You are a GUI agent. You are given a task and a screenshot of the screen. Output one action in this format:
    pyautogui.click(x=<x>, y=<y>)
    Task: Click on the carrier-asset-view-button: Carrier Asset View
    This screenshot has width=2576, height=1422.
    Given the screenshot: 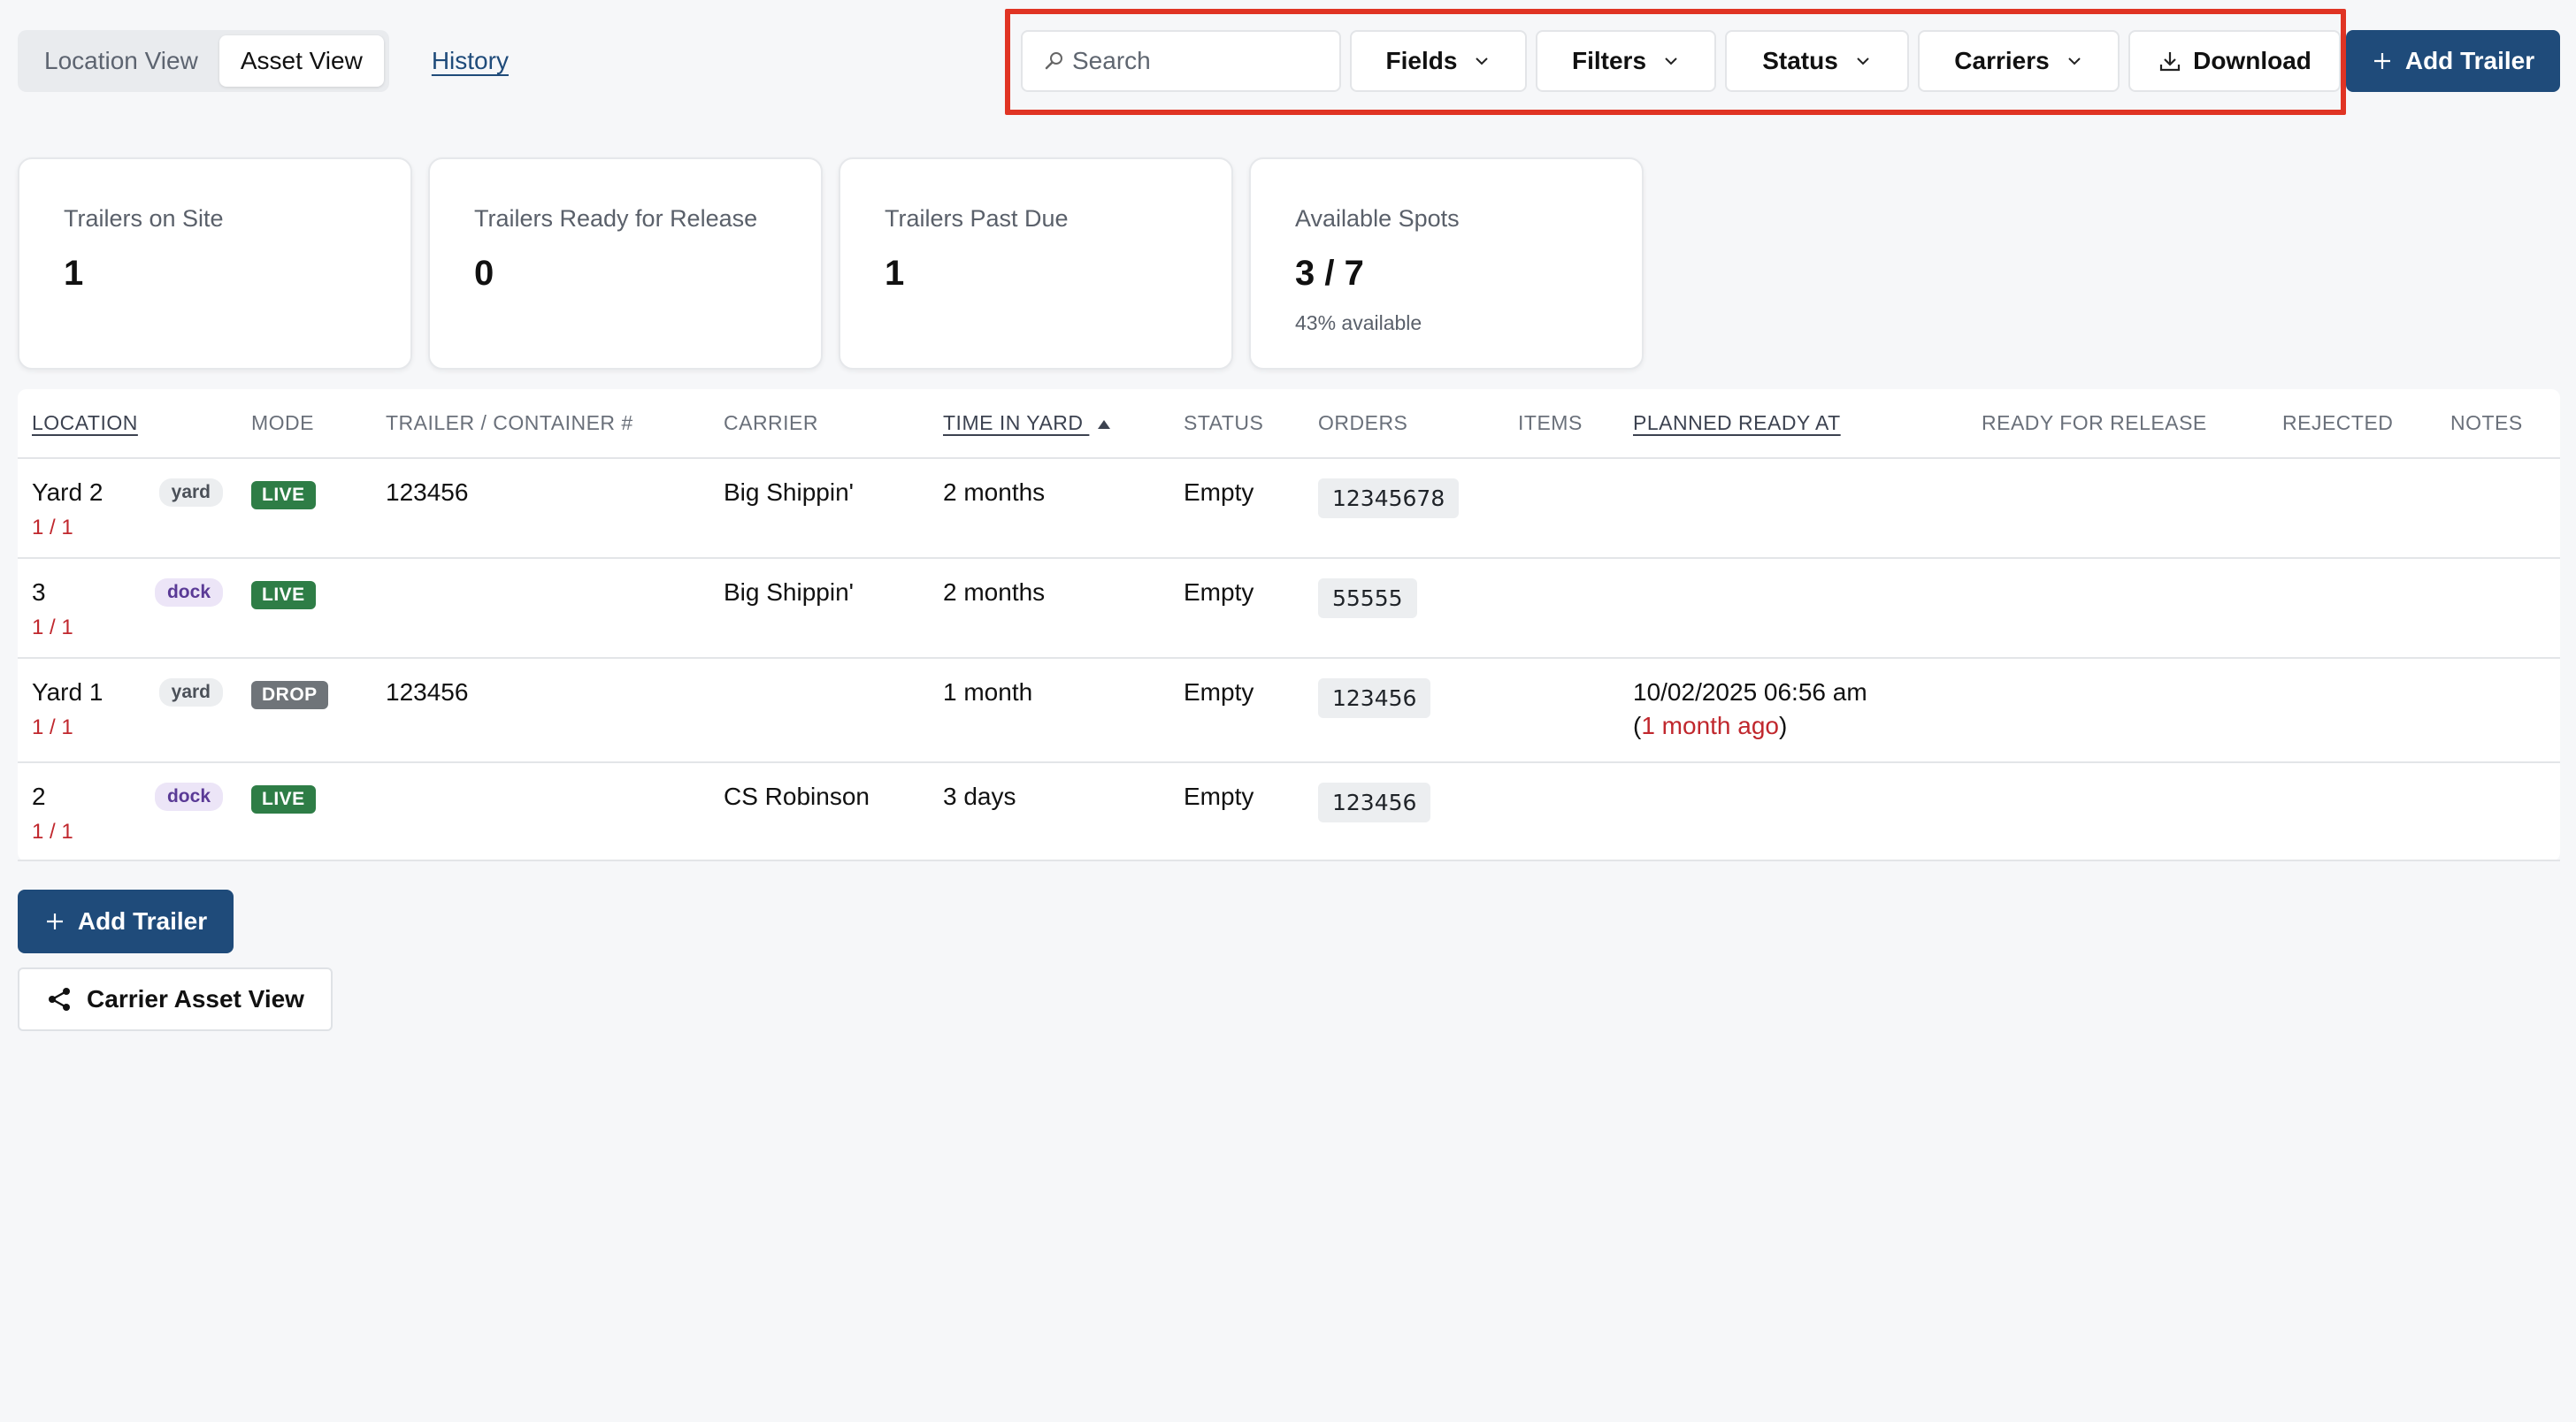 What is the action you would take?
    pyautogui.click(x=175, y=999)
    